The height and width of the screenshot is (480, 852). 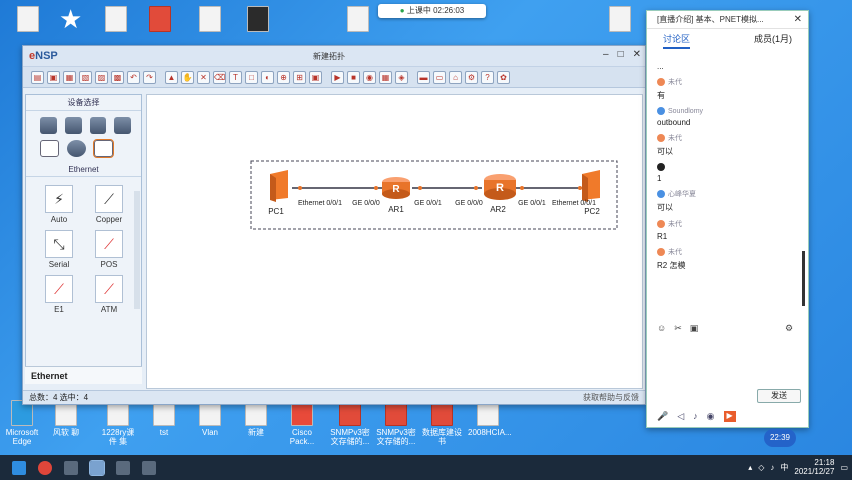 What do you see at coordinates (773, 39) in the screenshot?
I see `tab-members: 成员(1月)` at bounding box center [773, 39].